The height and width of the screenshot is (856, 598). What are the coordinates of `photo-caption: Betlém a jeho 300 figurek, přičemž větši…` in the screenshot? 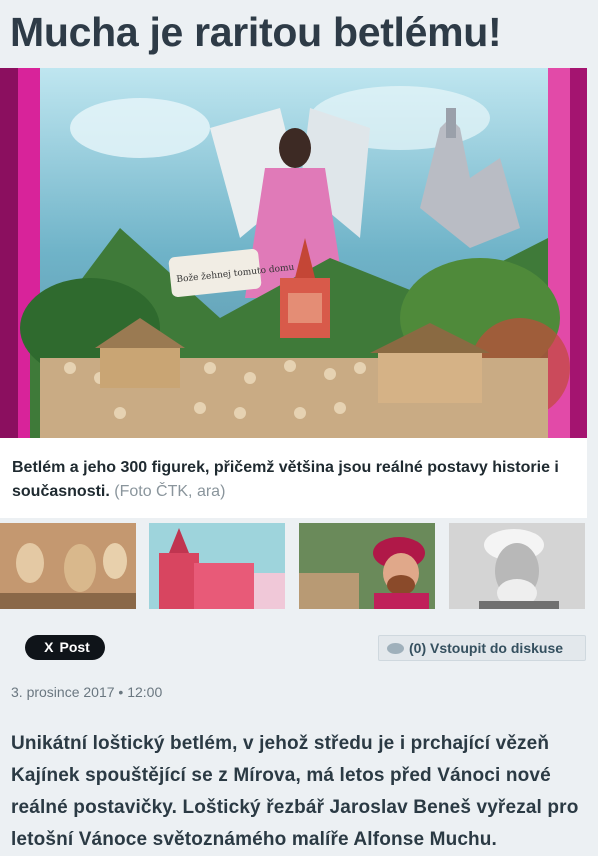 It's located at (293, 478).